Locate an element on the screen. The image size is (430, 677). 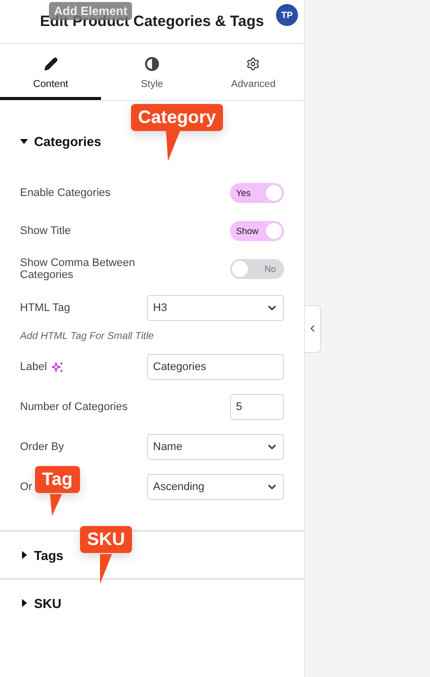
select-field: Ascending is located at coordinates (215, 487).